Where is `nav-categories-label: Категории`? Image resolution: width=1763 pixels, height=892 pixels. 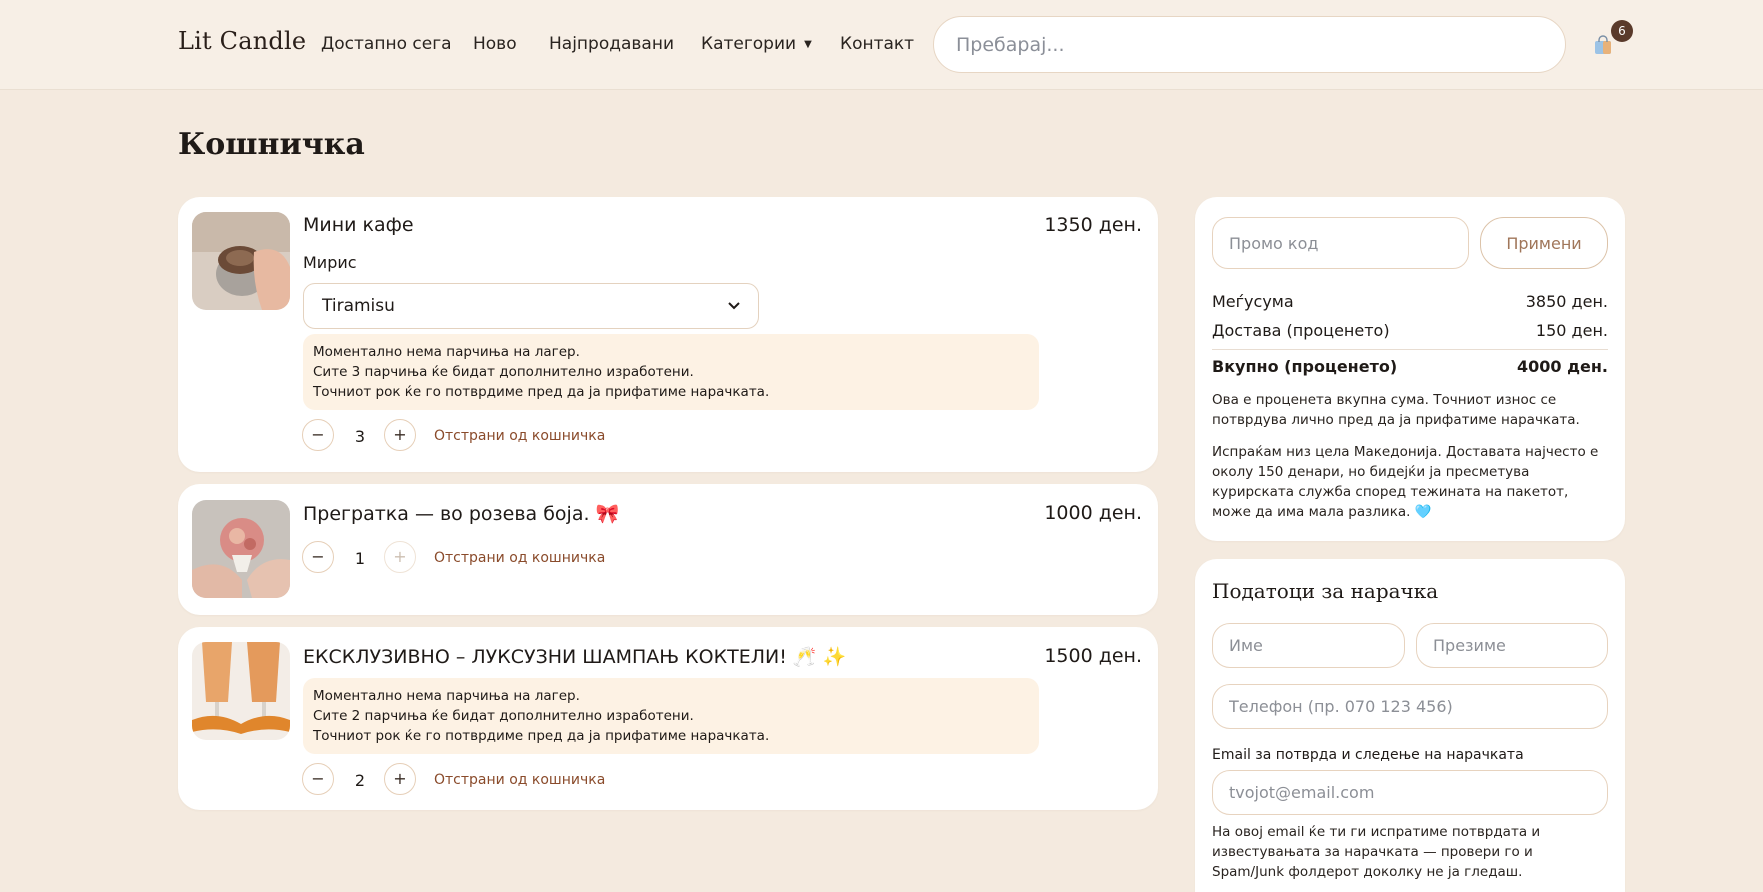
nav-categories-label: Категории is located at coordinates (749, 44).